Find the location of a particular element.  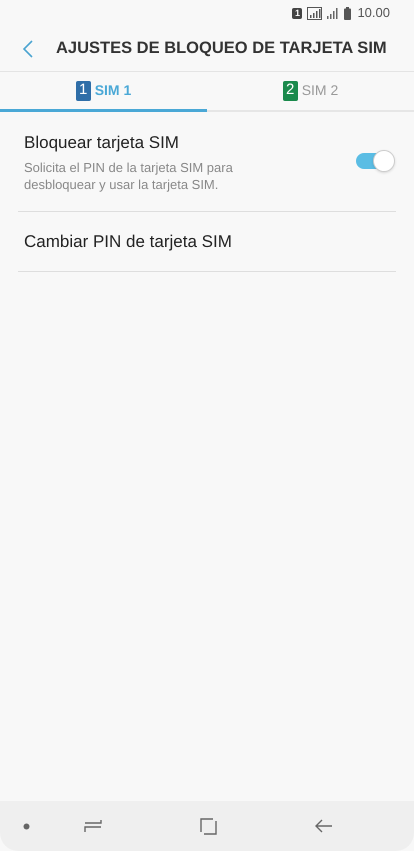

sim-badge: 1 is located at coordinates (83, 90).